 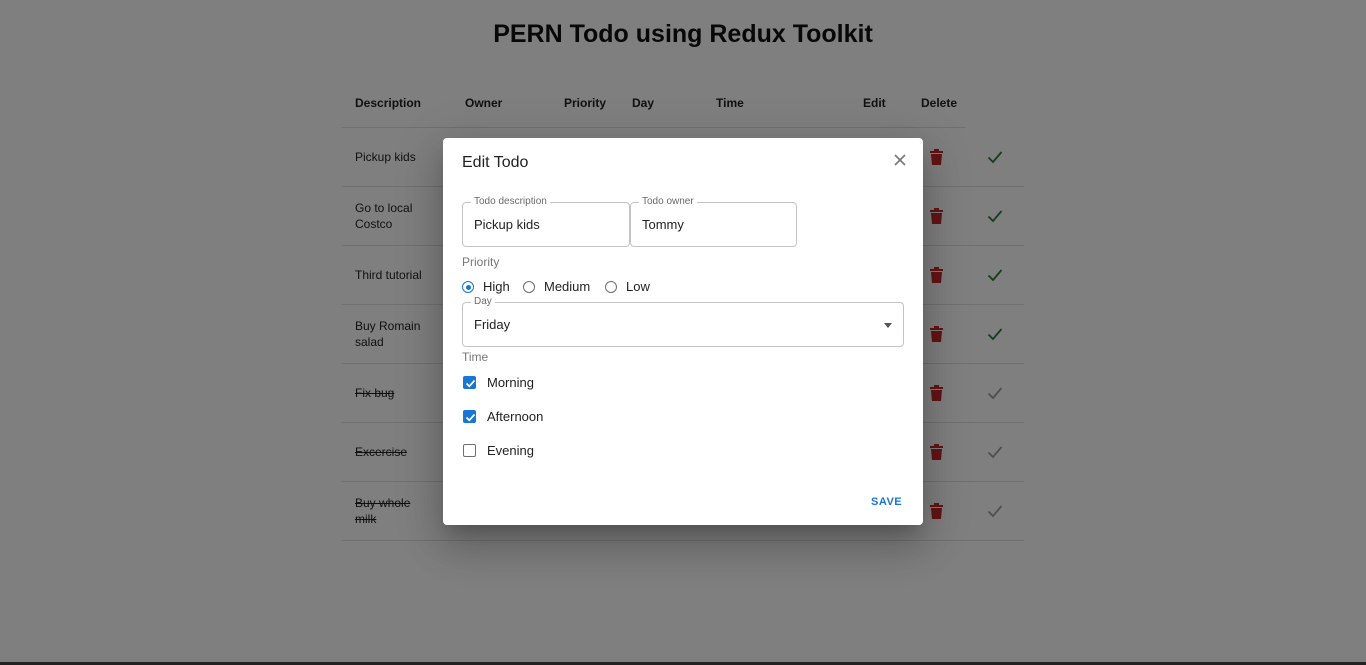 I want to click on todo-description-value: Pickup kids, so click(x=507, y=224).